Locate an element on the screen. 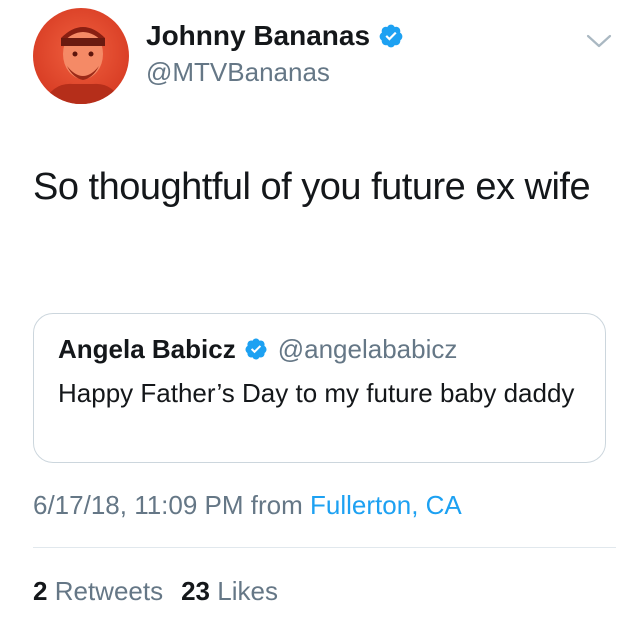  retweets-count: 2 is located at coordinates (40, 591).